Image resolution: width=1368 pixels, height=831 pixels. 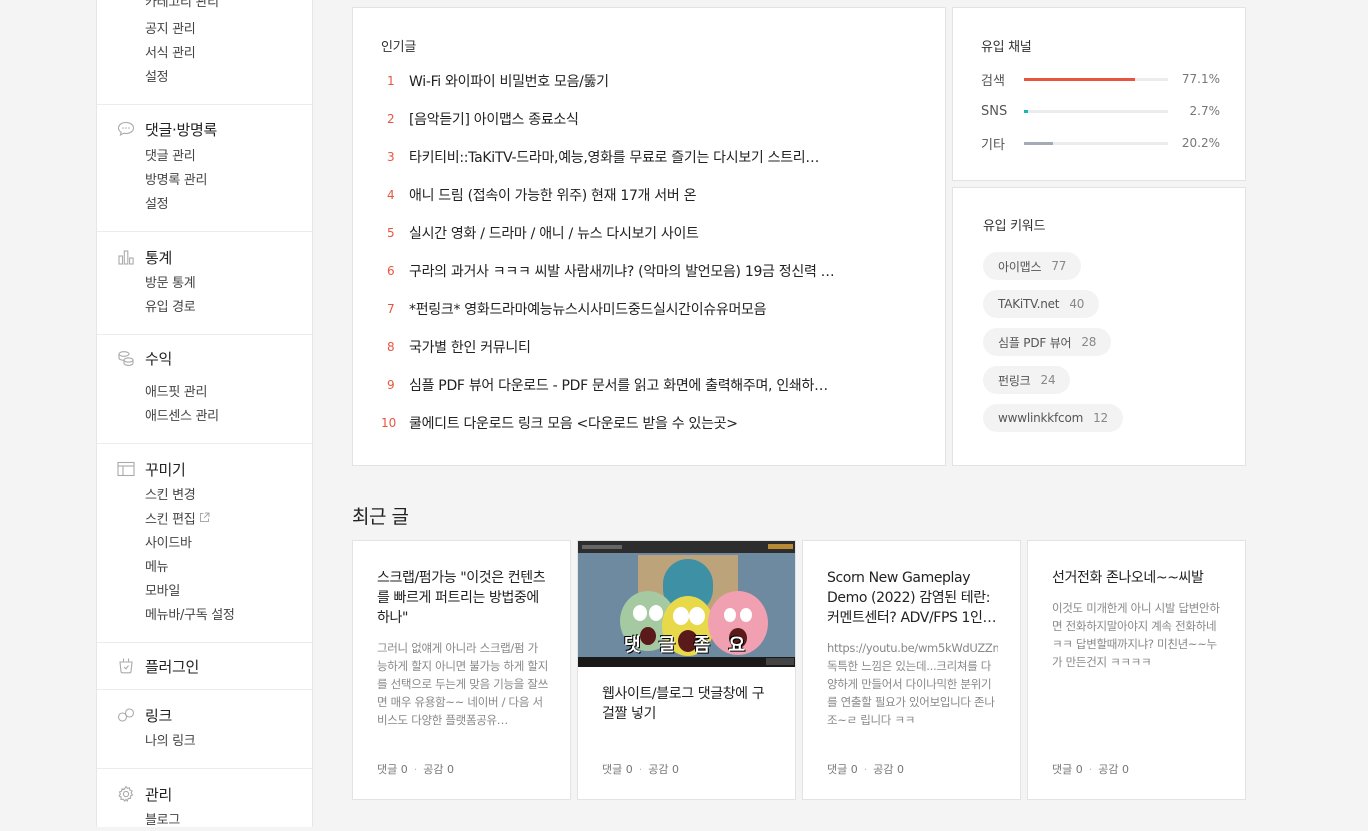 I want to click on popular-post-item: 1 Wi-Fi 와이파이 비밀번호 모음/뚫기, so click(x=495, y=81).